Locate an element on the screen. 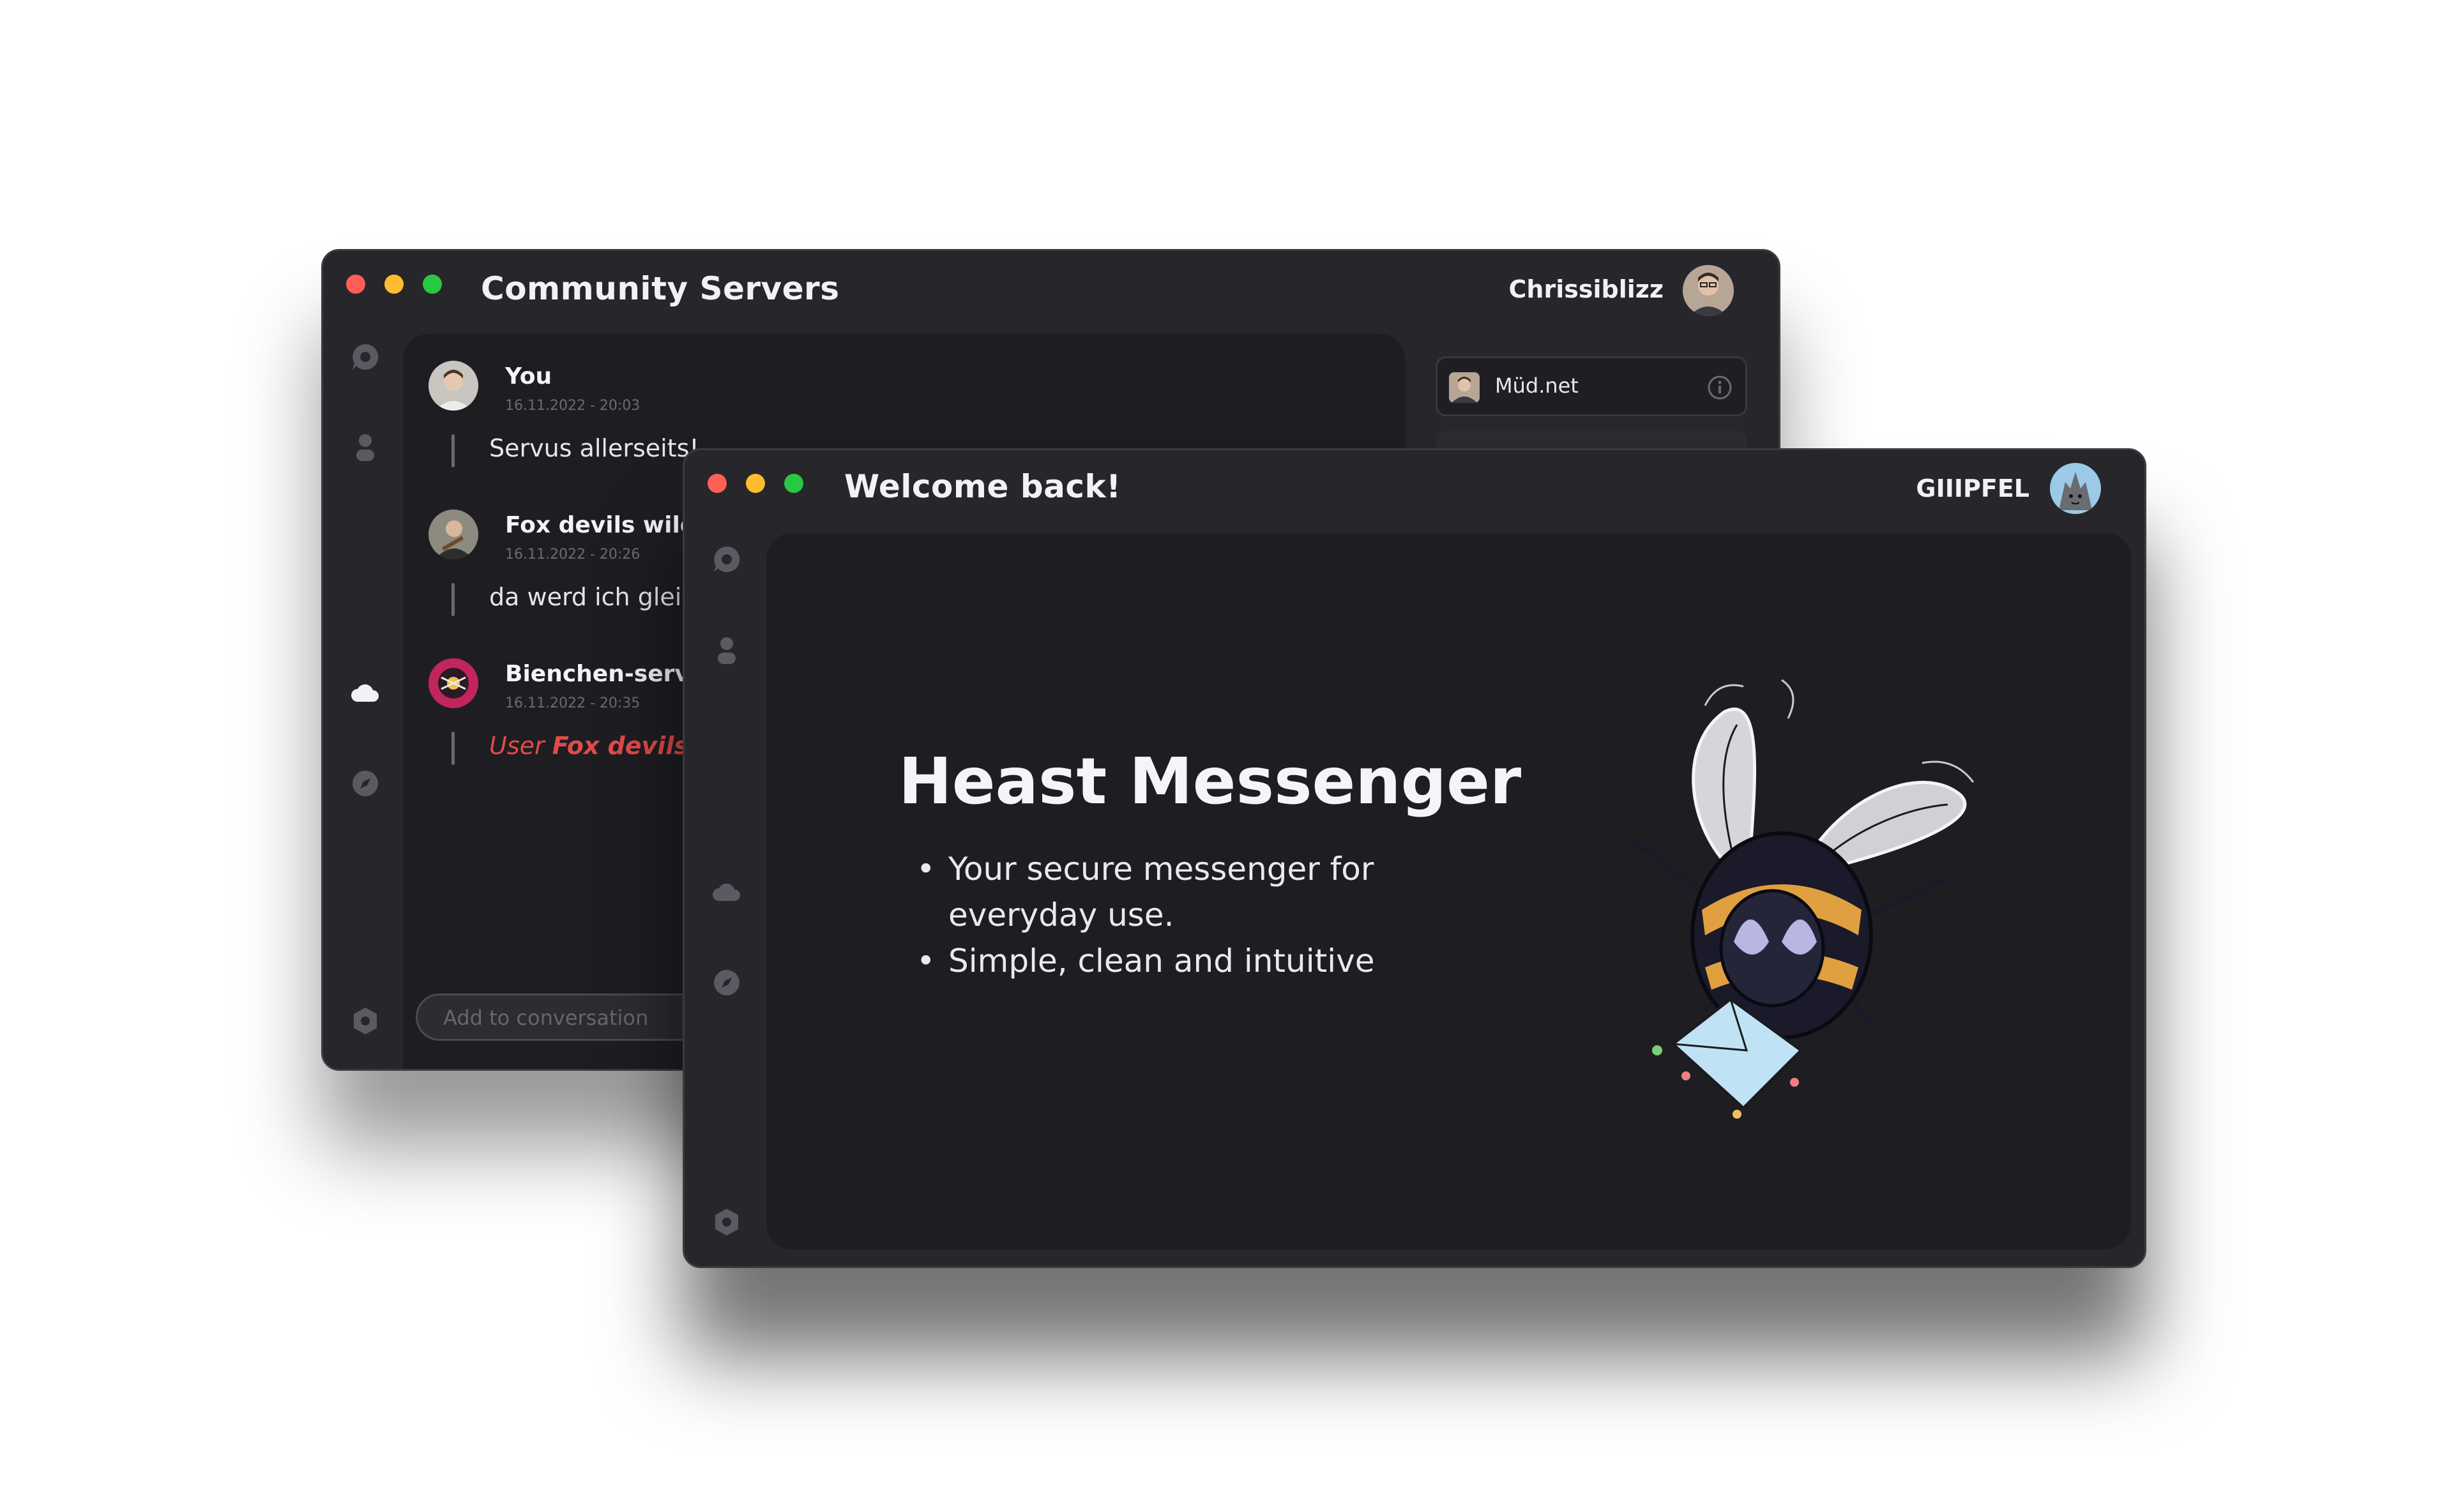  hero-title: Heast Messenger is located at coordinates (1210, 781).